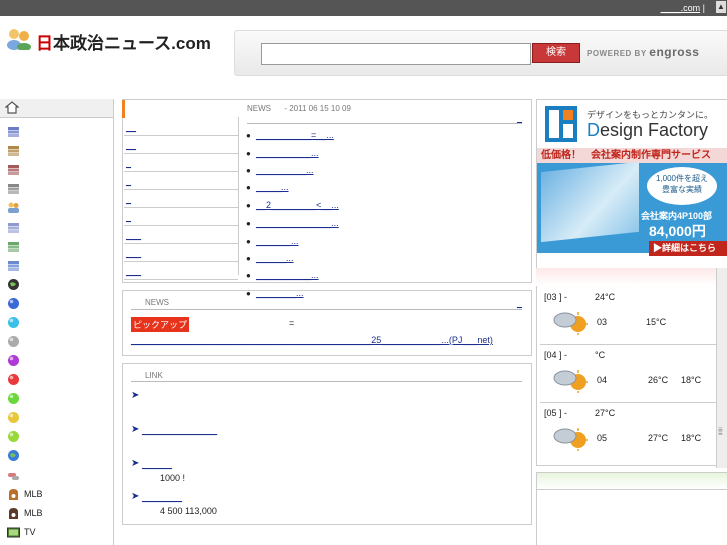  What do you see at coordinates (13, 455) in the screenshot?
I see `earth-icon` at bounding box center [13, 455].